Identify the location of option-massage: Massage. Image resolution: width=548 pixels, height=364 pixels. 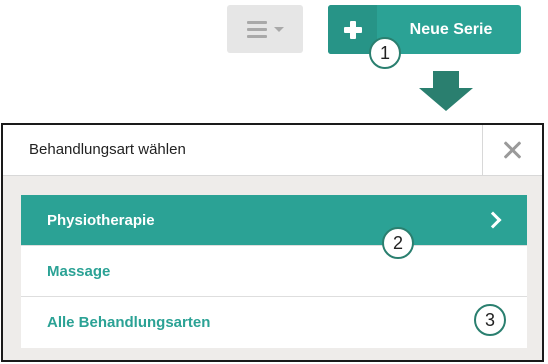
(274, 271).